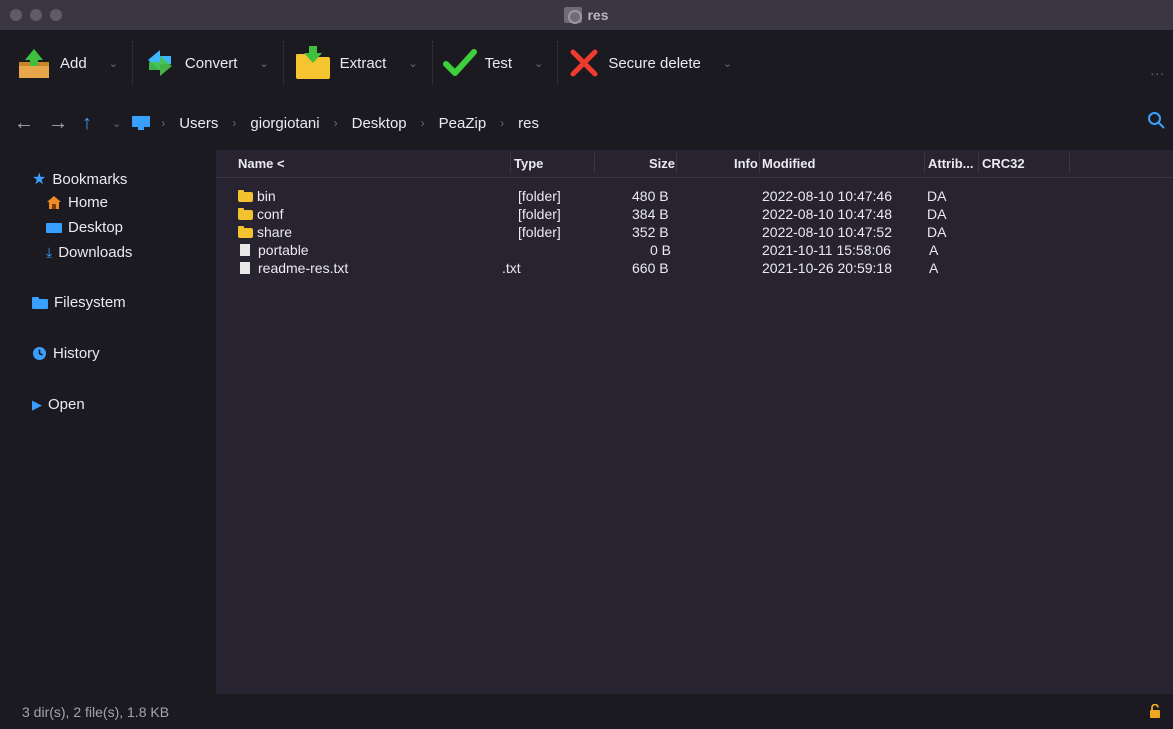 The width and height of the screenshot is (1173, 729). Describe the element at coordinates (257, 196) in the screenshot. I see `file-name-cell: bin` at that location.